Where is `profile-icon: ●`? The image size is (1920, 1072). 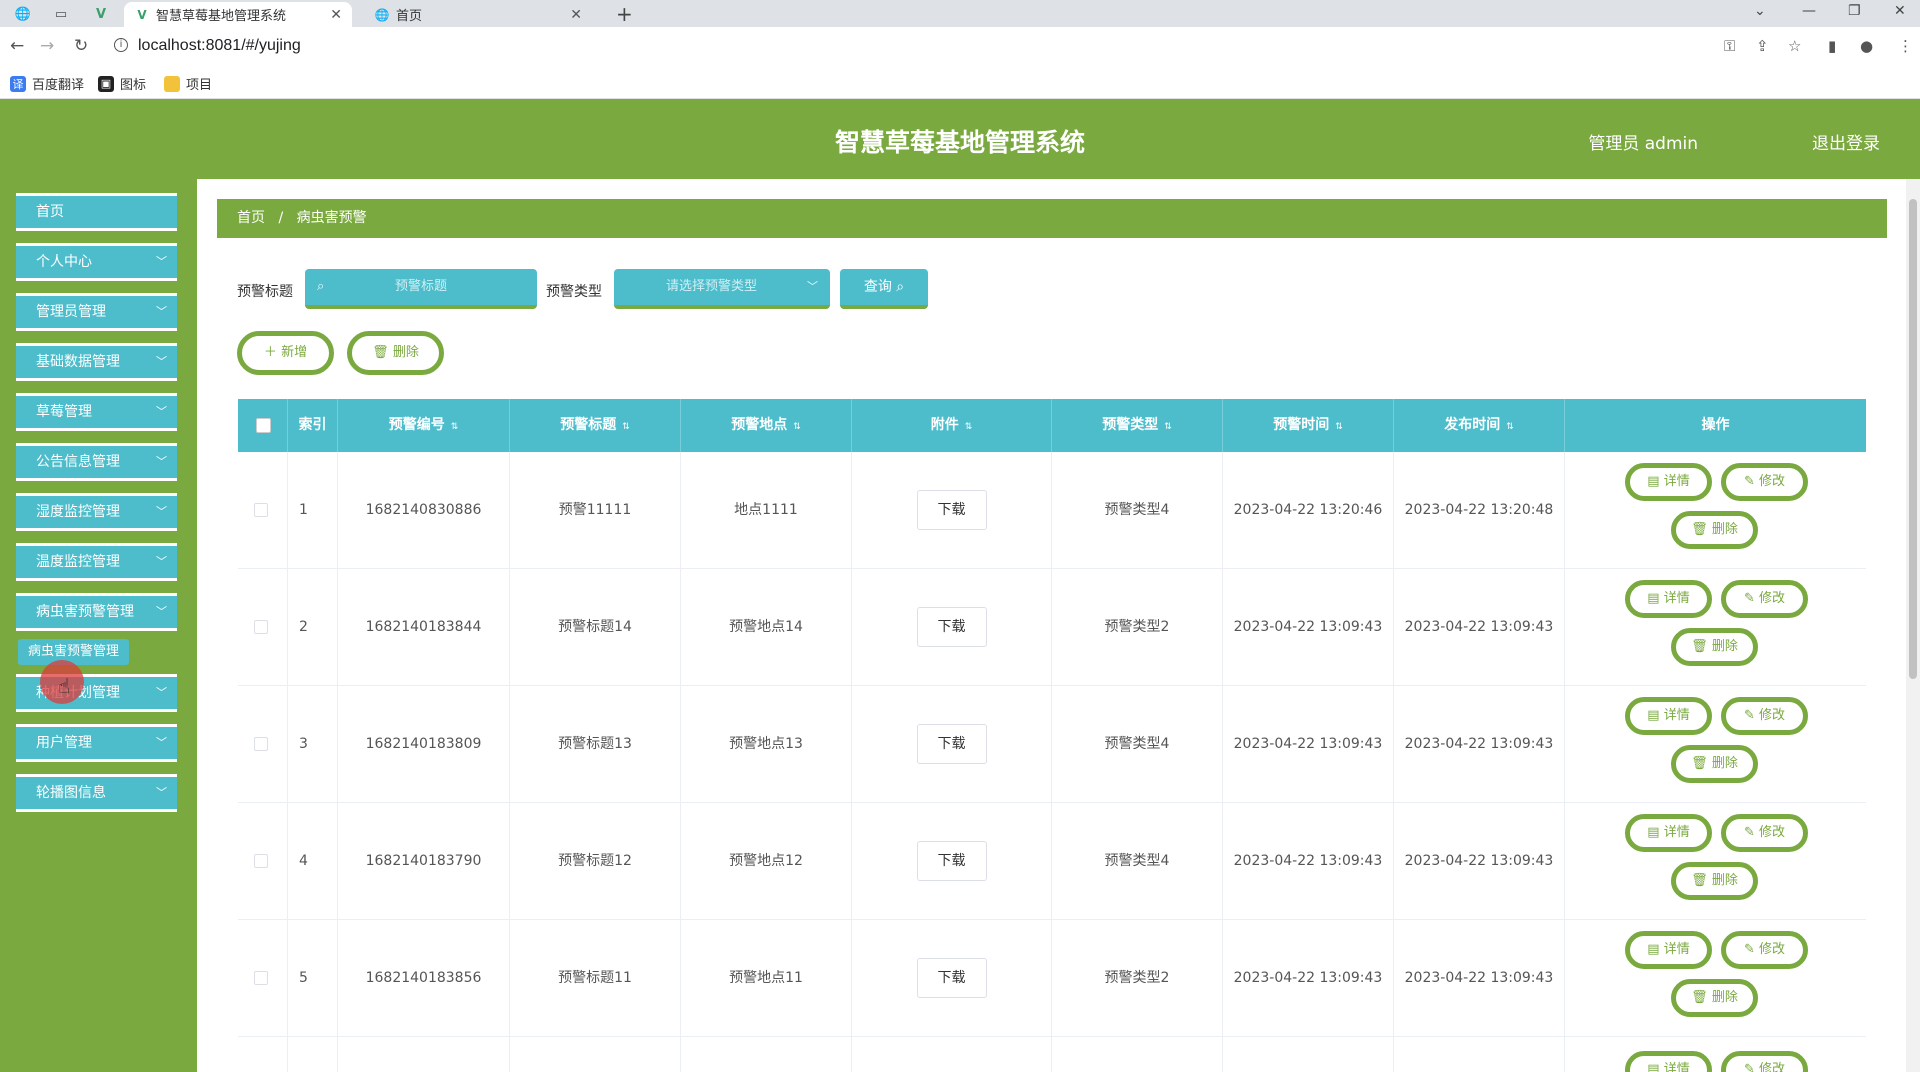 profile-icon: ● is located at coordinates (1866, 46).